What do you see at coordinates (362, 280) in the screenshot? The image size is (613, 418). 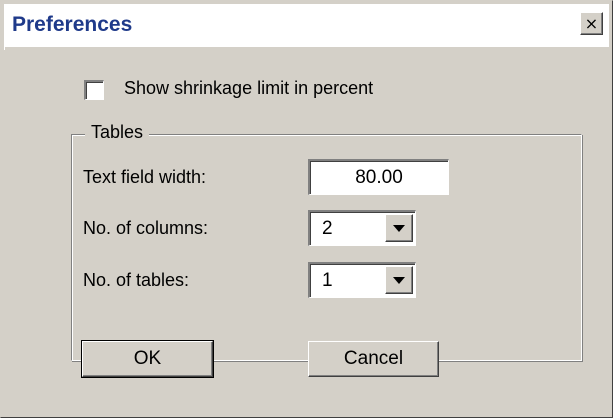 I see `tables-select: 1` at bounding box center [362, 280].